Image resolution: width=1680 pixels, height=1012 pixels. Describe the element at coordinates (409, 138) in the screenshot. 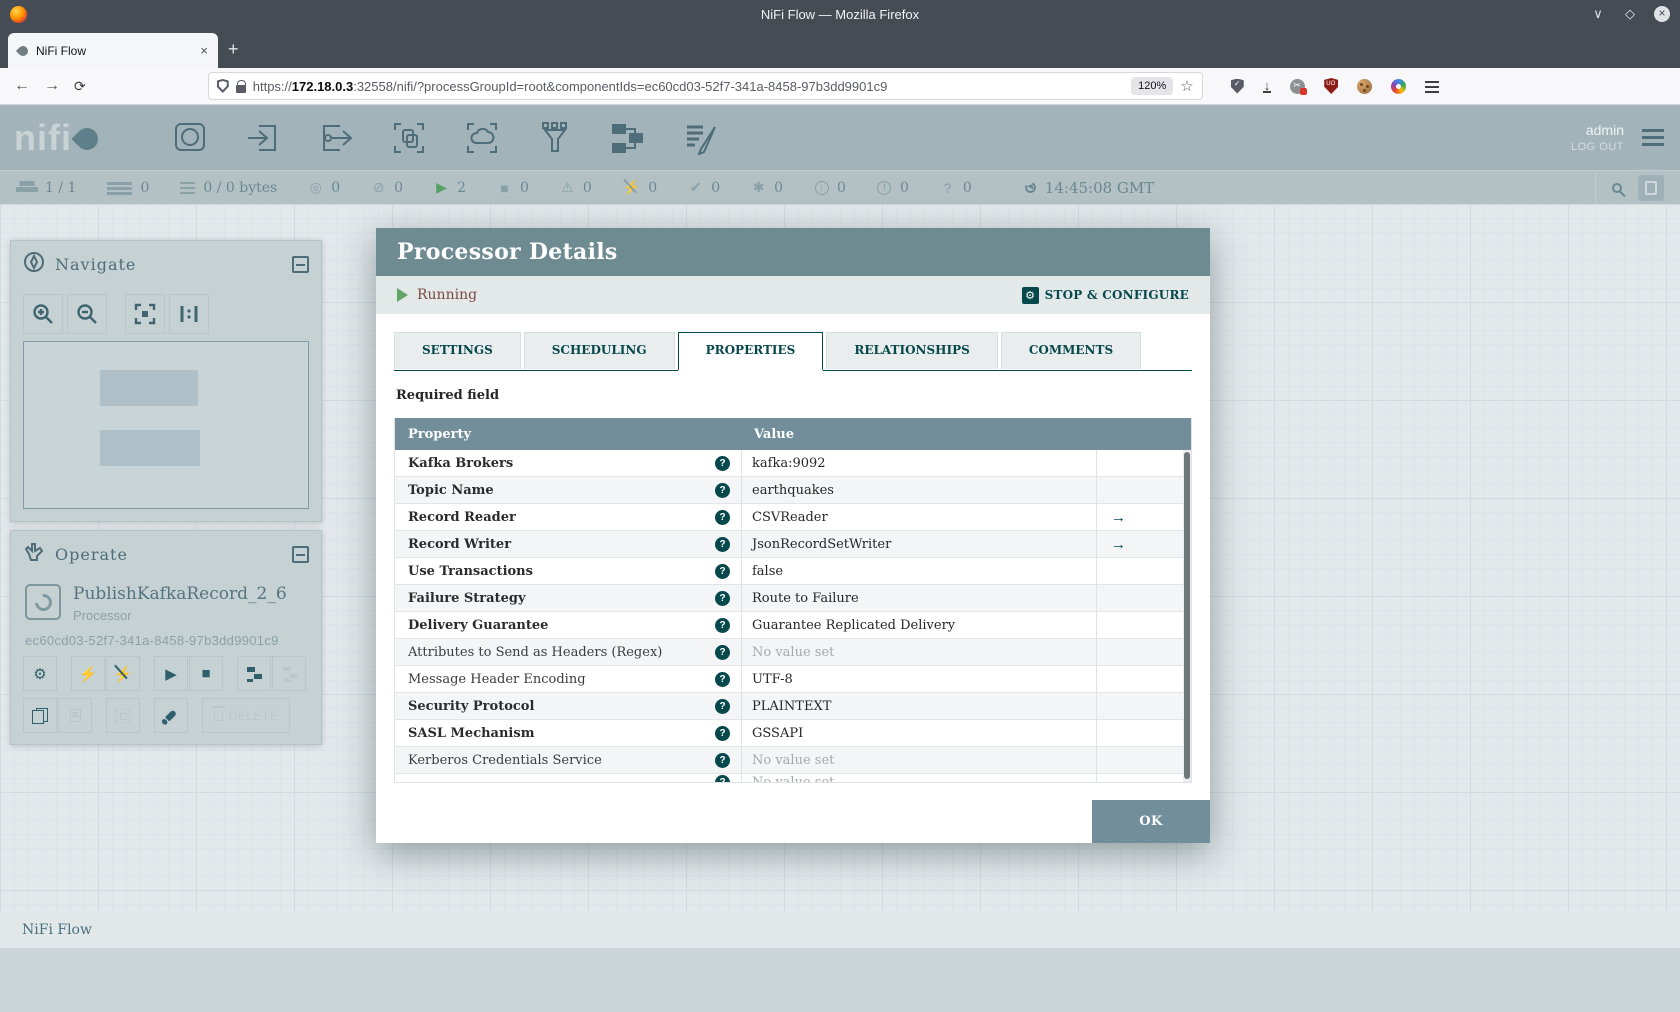

I see `process-group-icon` at that location.